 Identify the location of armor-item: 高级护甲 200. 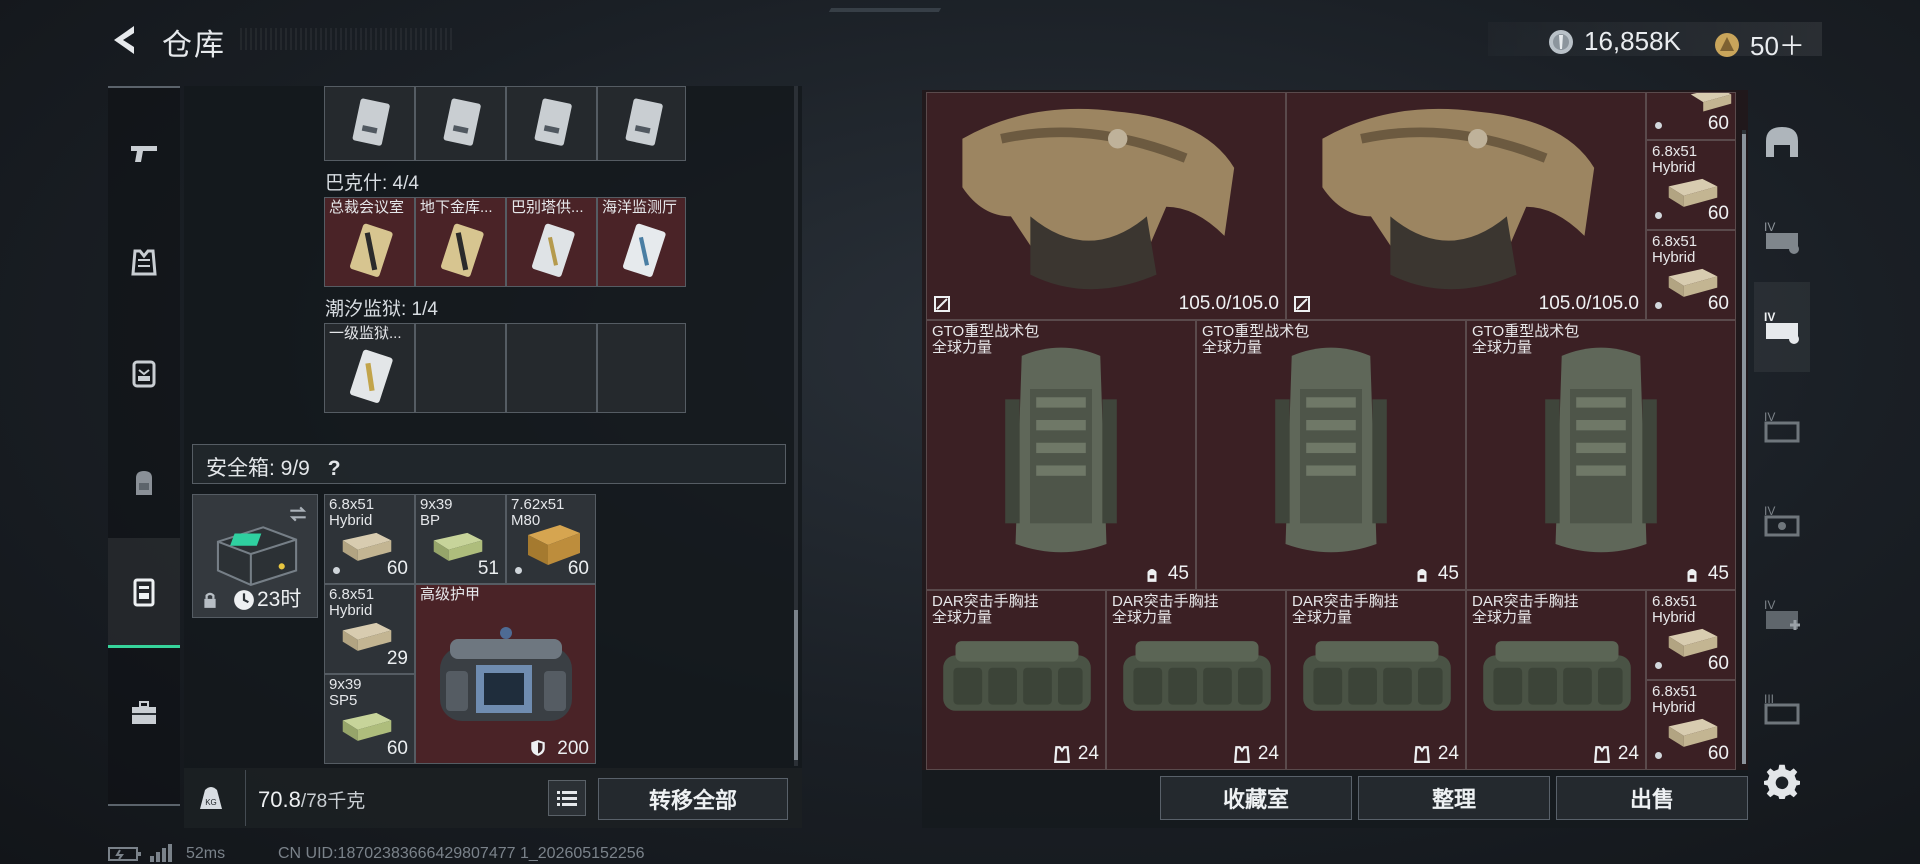
(505, 674).